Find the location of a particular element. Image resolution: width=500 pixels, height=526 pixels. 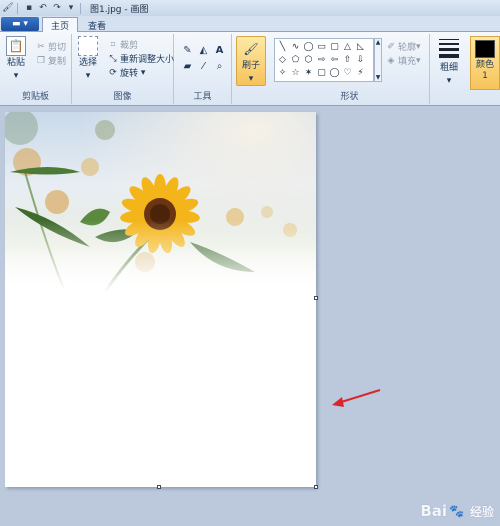

cut-label: 剪切 is located at coordinates (57, 48).